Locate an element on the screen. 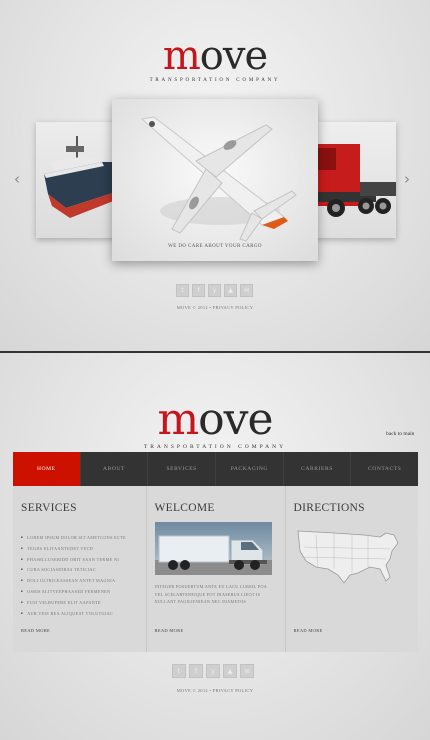  nav-services: SERVICES is located at coordinates (181, 469).